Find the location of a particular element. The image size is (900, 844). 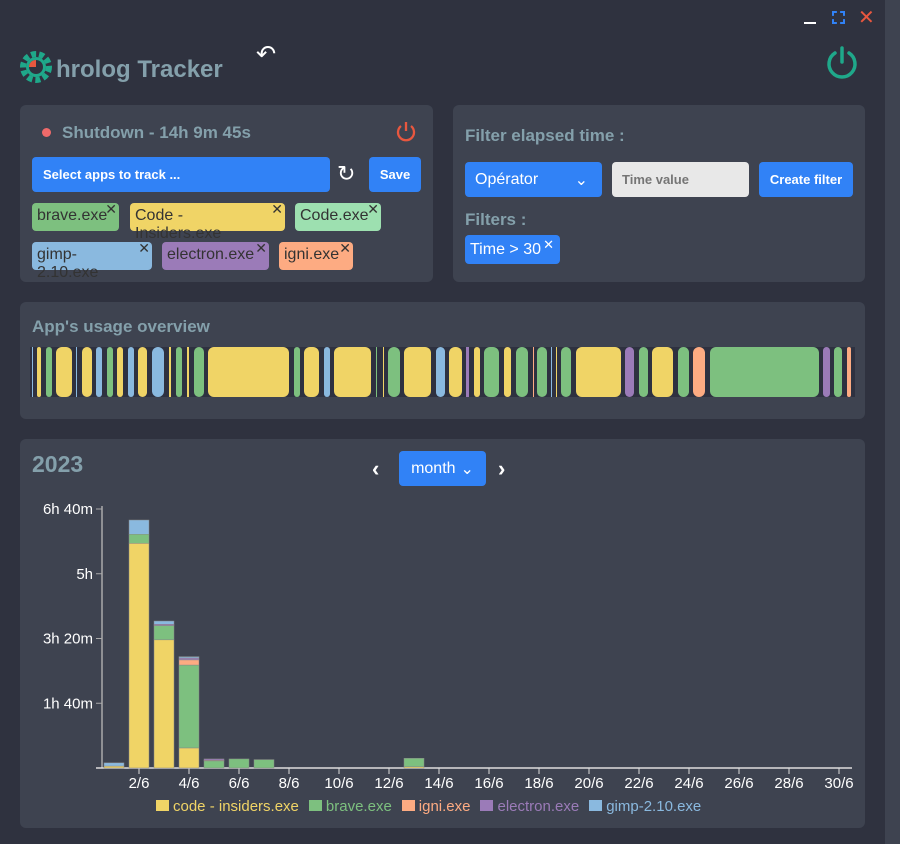

power-button is located at coordinates (842, 63).